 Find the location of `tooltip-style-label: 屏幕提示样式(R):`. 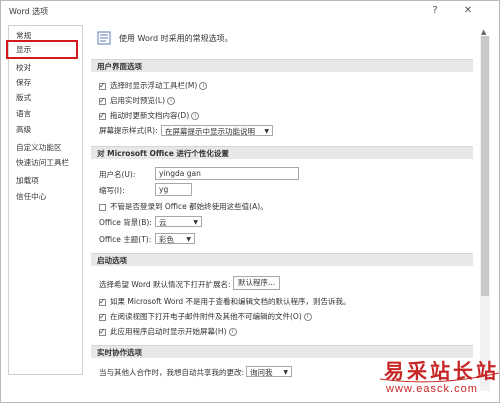

tooltip-style-label: 屏幕提示样式(R): is located at coordinates (128, 130).